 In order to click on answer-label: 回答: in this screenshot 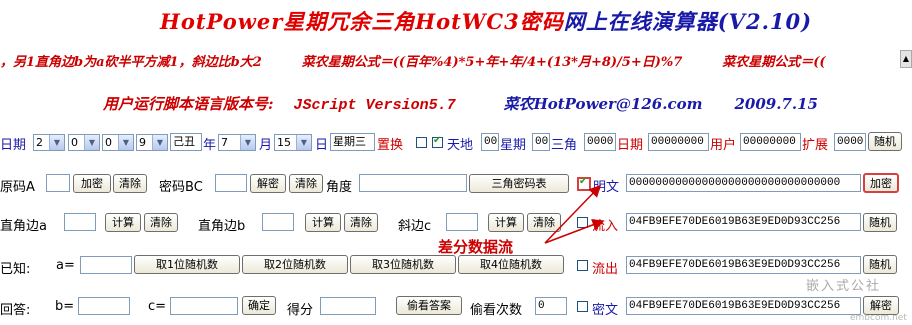, I will do `click(15, 310)`.